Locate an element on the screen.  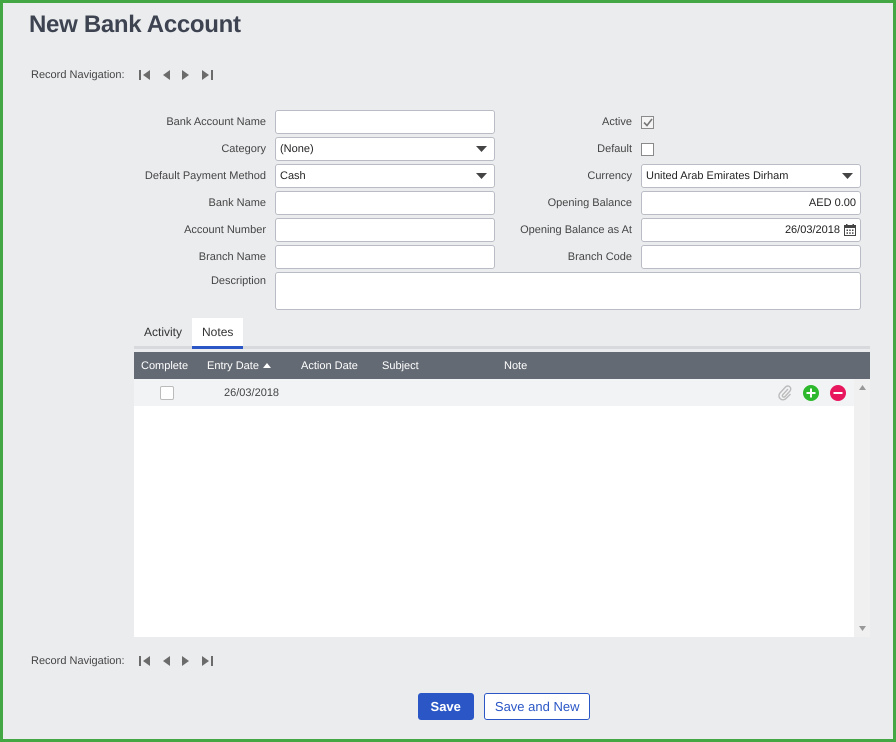
field-label: Branch Code is located at coordinates (599, 257).